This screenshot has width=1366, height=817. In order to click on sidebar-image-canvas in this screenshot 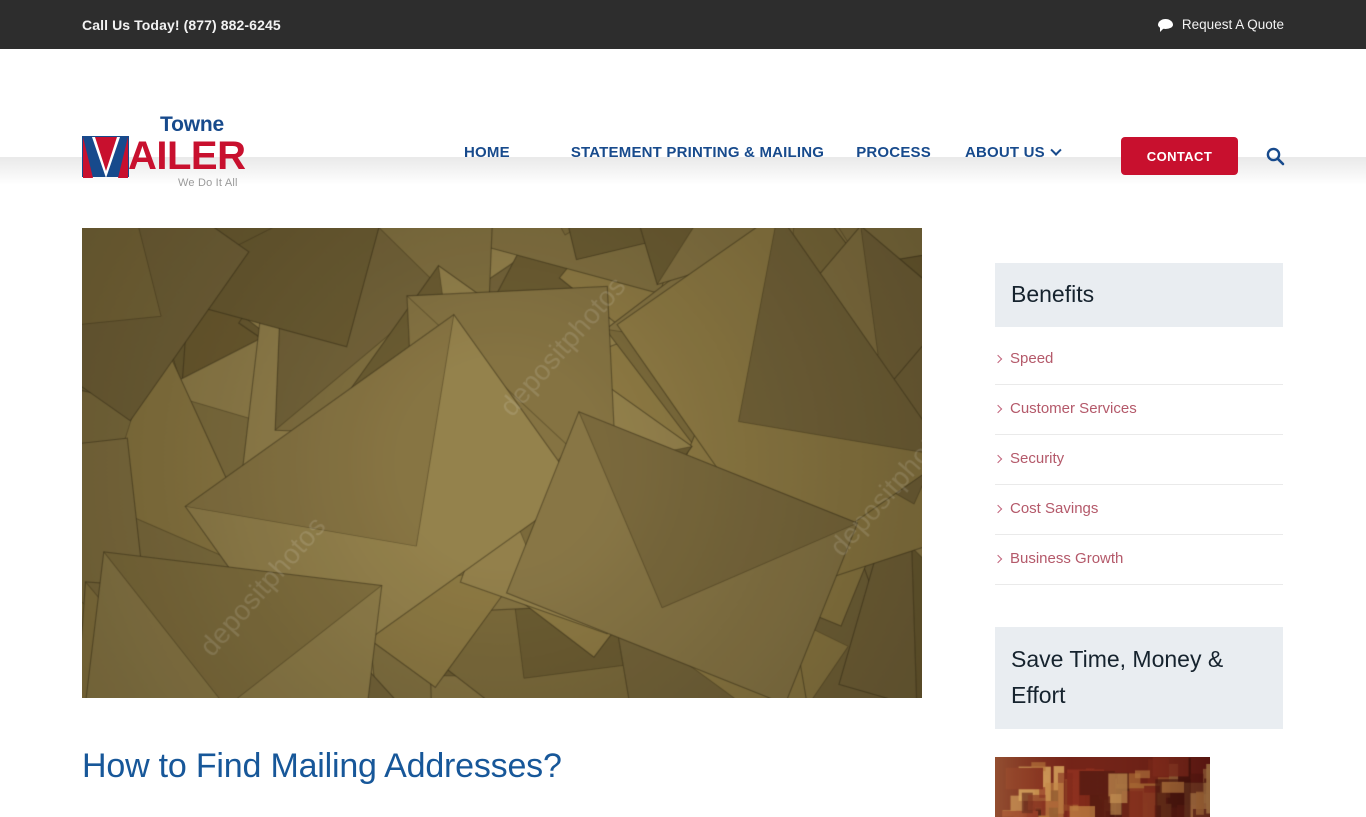, I will do `click(1102, 787)`.